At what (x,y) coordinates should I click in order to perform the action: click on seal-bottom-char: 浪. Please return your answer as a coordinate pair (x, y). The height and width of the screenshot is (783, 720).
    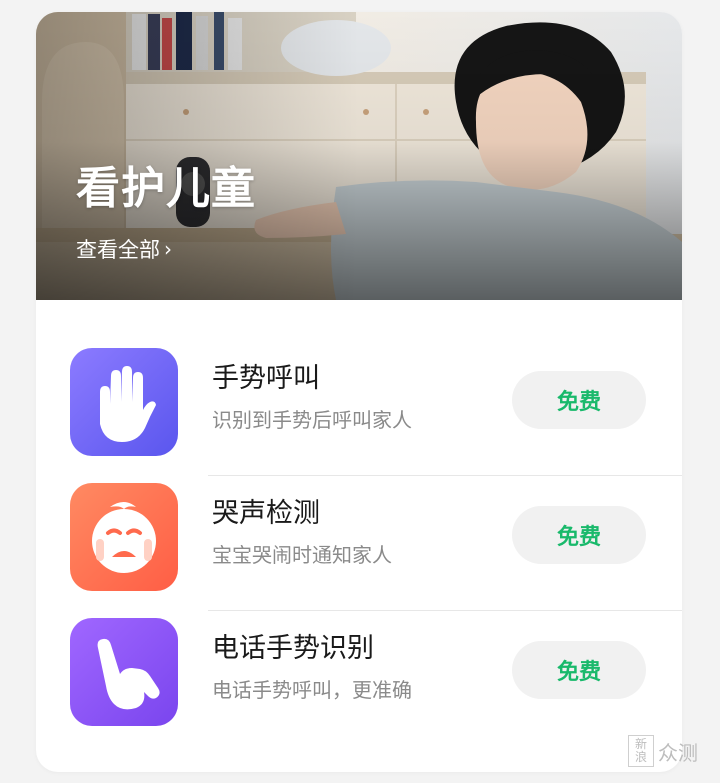
    Looking at the image, I should click on (640, 757).